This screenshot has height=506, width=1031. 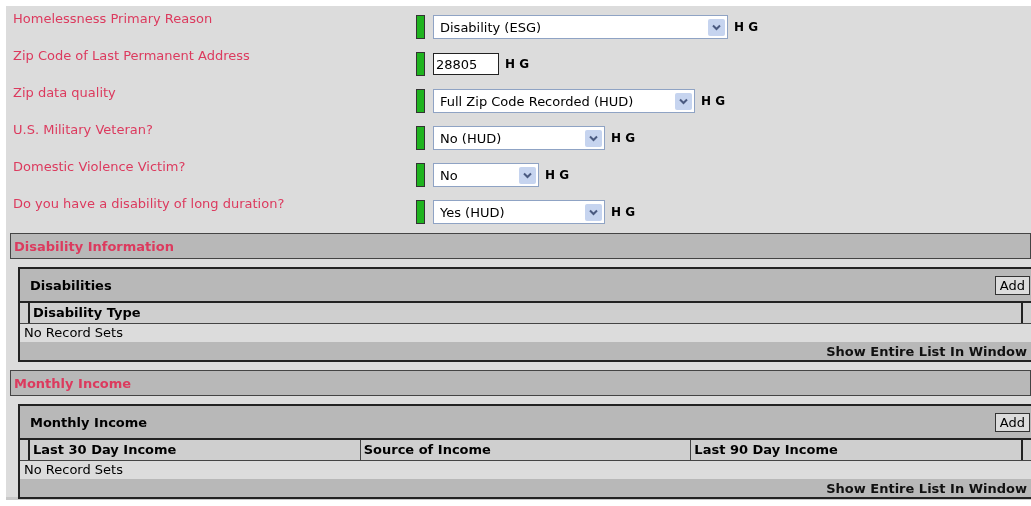 What do you see at coordinates (195, 450) in the screenshot?
I see `column-header: Last 30 Day Income` at bounding box center [195, 450].